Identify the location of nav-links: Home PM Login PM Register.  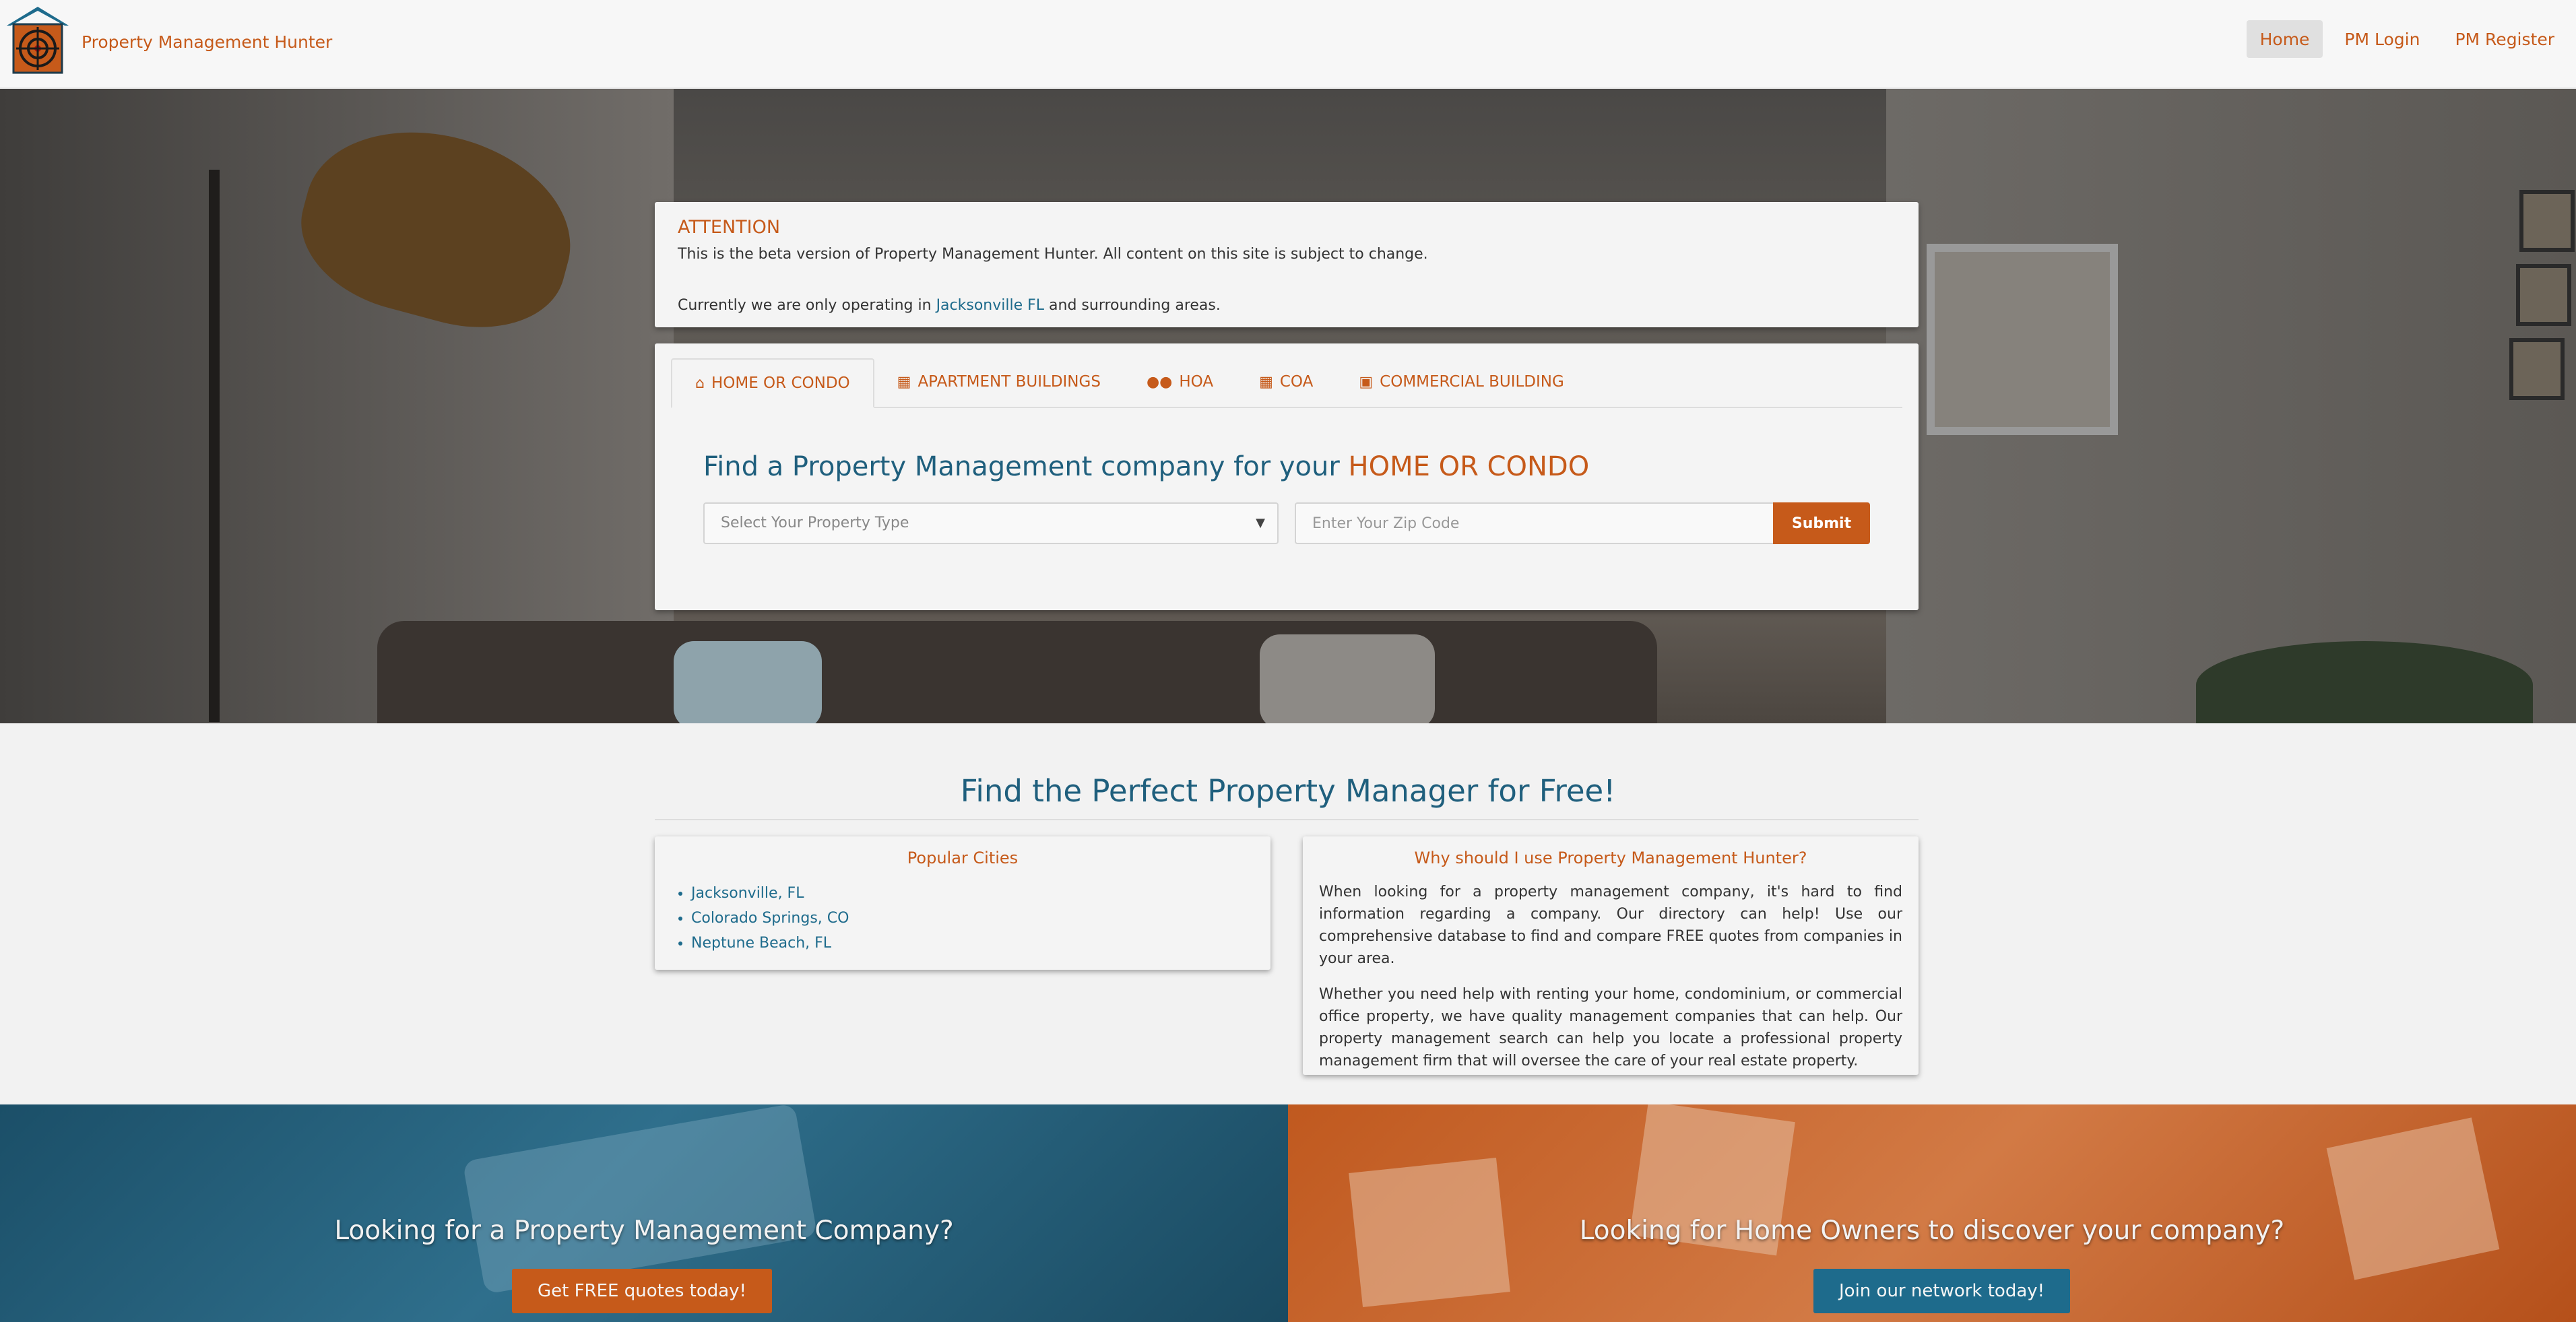
(2411, 39).